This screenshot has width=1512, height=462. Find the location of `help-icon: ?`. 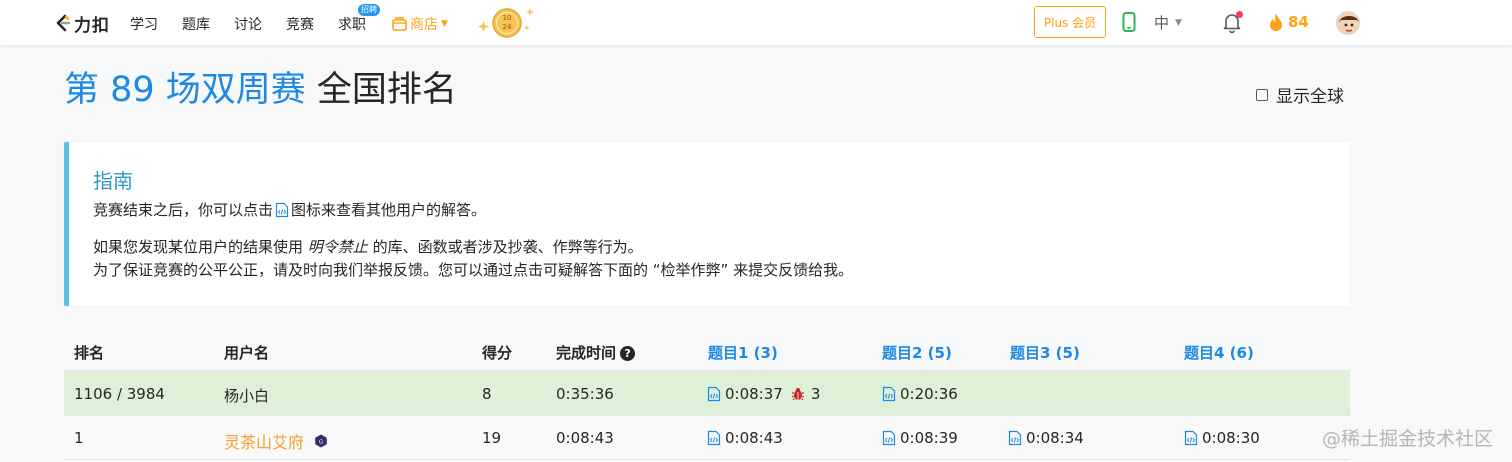

help-icon: ? is located at coordinates (628, 353).